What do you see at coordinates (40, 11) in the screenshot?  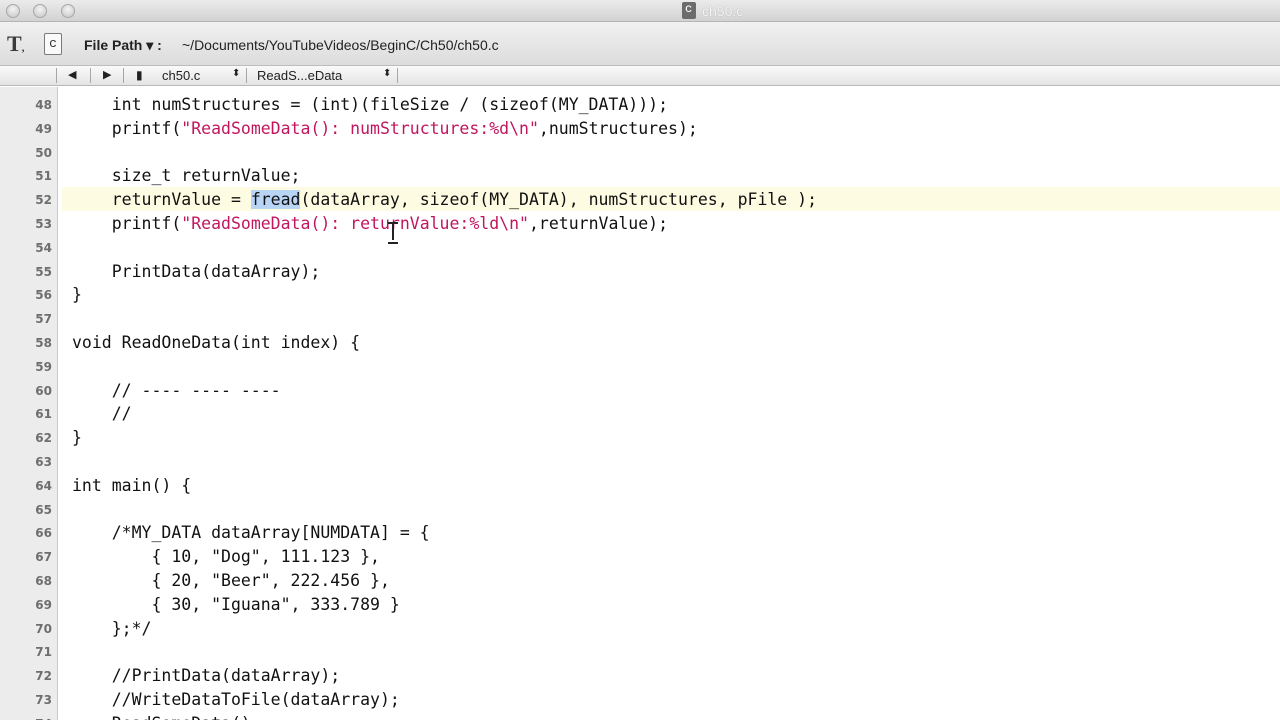 I see `minimize-window-button` at bounding box center [40, 11].